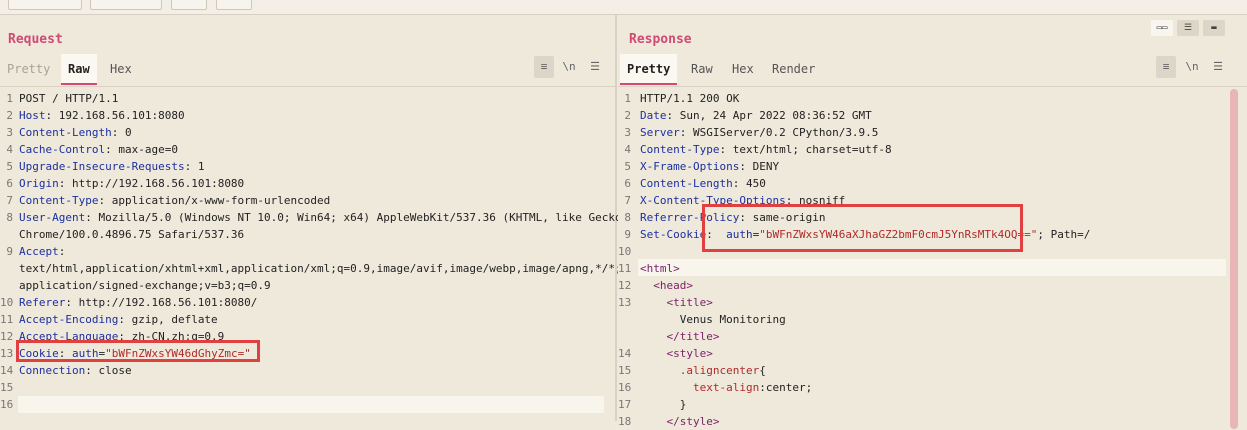  I want to click on code-token: : 0, so click(121, 132).